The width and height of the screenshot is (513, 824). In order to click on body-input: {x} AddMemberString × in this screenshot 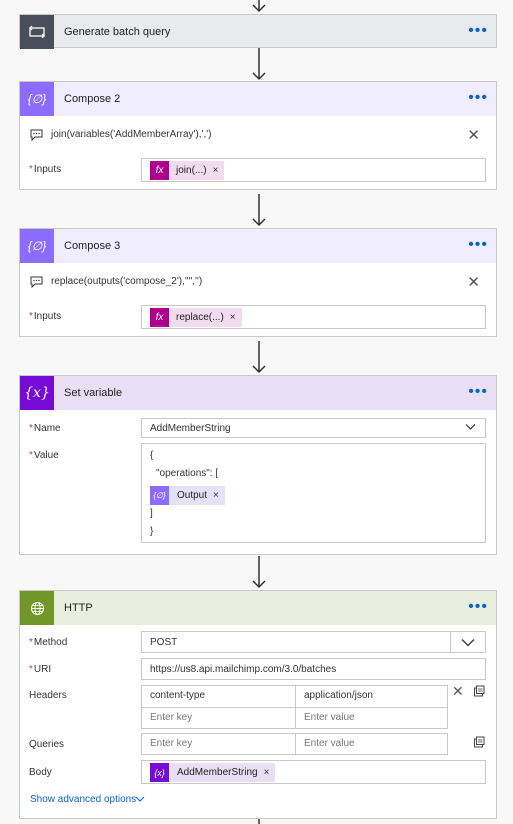, I will do `click(313, 772)`.